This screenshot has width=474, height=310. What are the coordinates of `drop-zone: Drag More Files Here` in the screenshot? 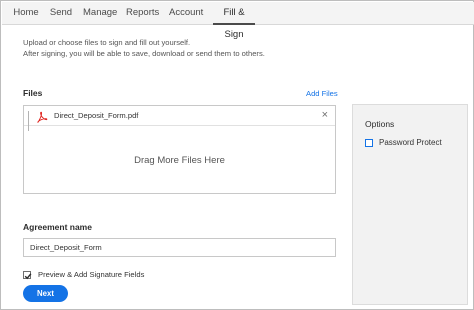 It's located at (179, 160).